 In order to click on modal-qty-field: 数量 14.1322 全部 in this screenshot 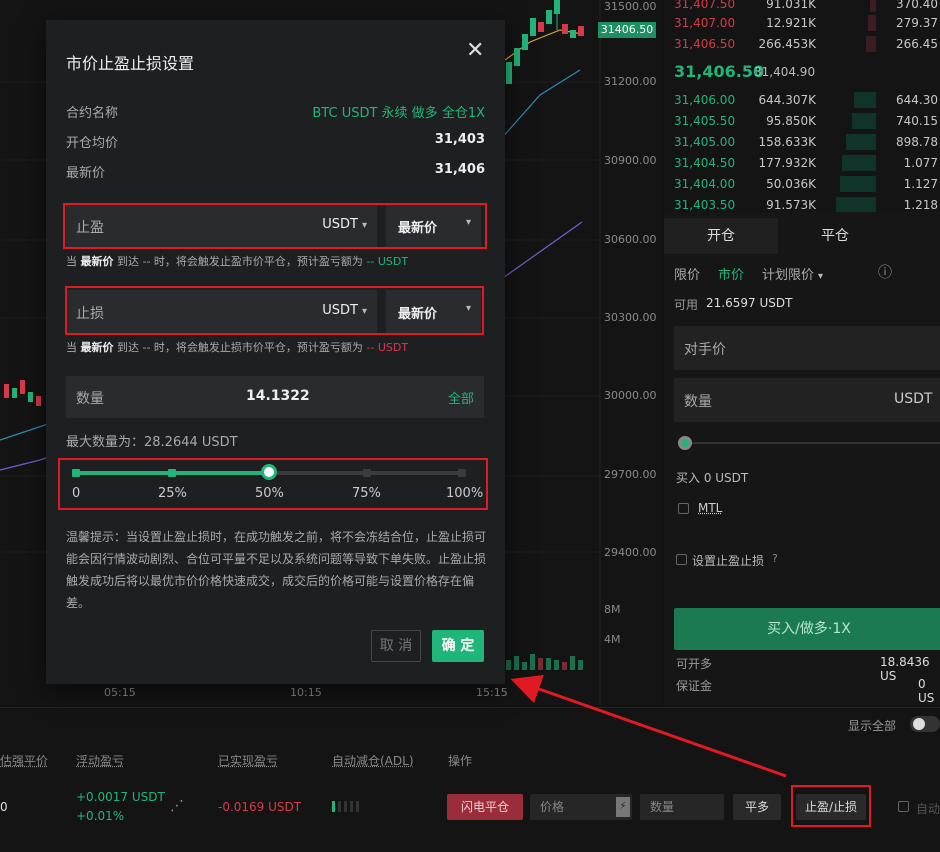, I will do `click(275, 397)`.